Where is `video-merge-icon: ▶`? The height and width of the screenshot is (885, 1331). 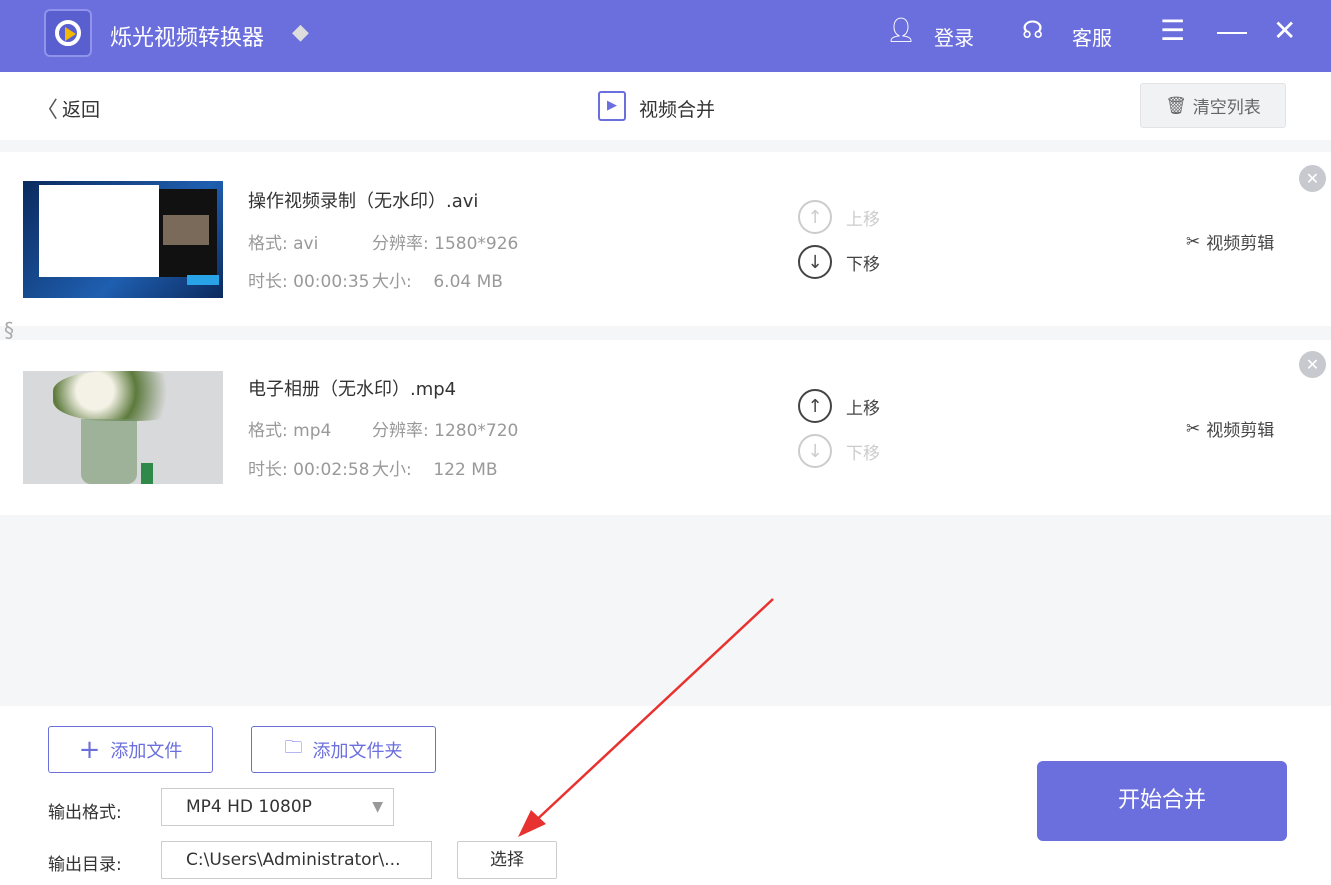
video-merge-icon: ▶ is located at coordinates (612, 106).